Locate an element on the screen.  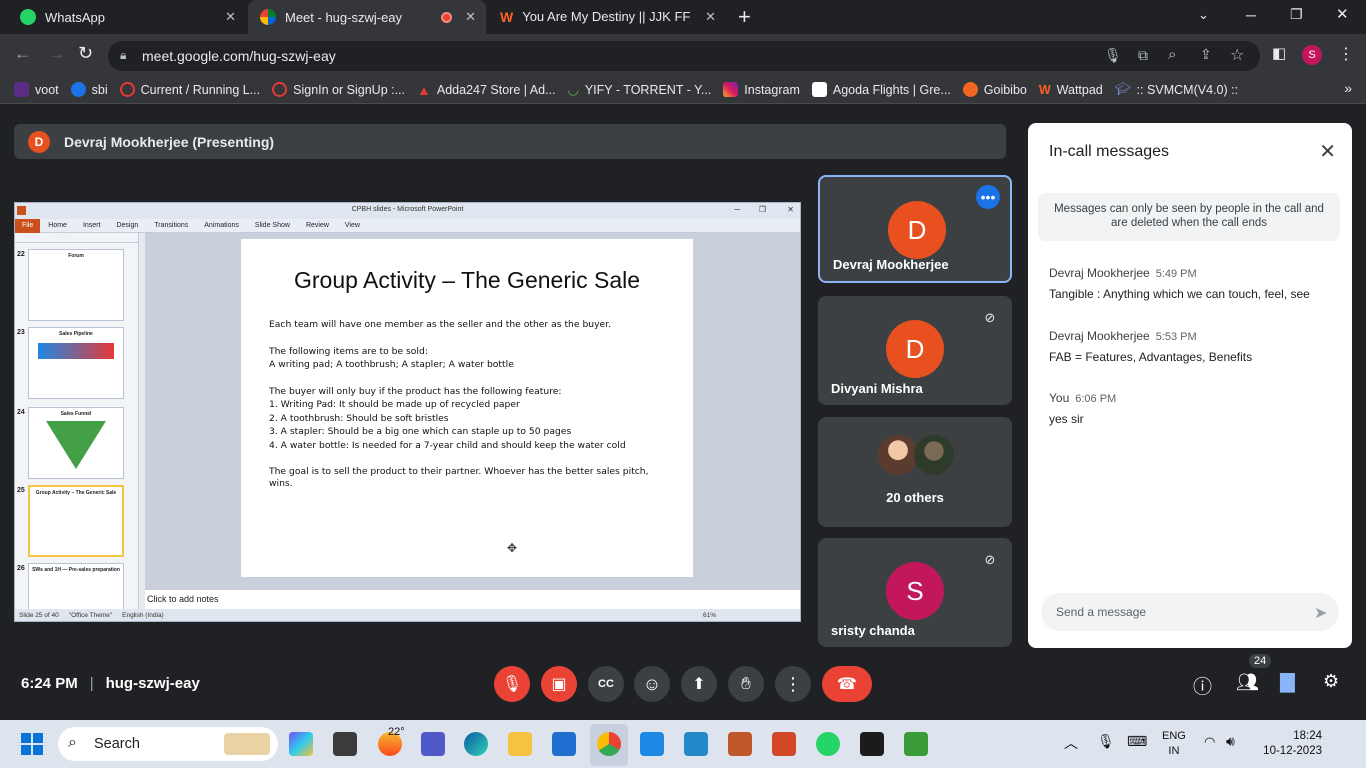
participant-tile: D ••• Devraj Mookherjee is located at coordinates (915, 229).